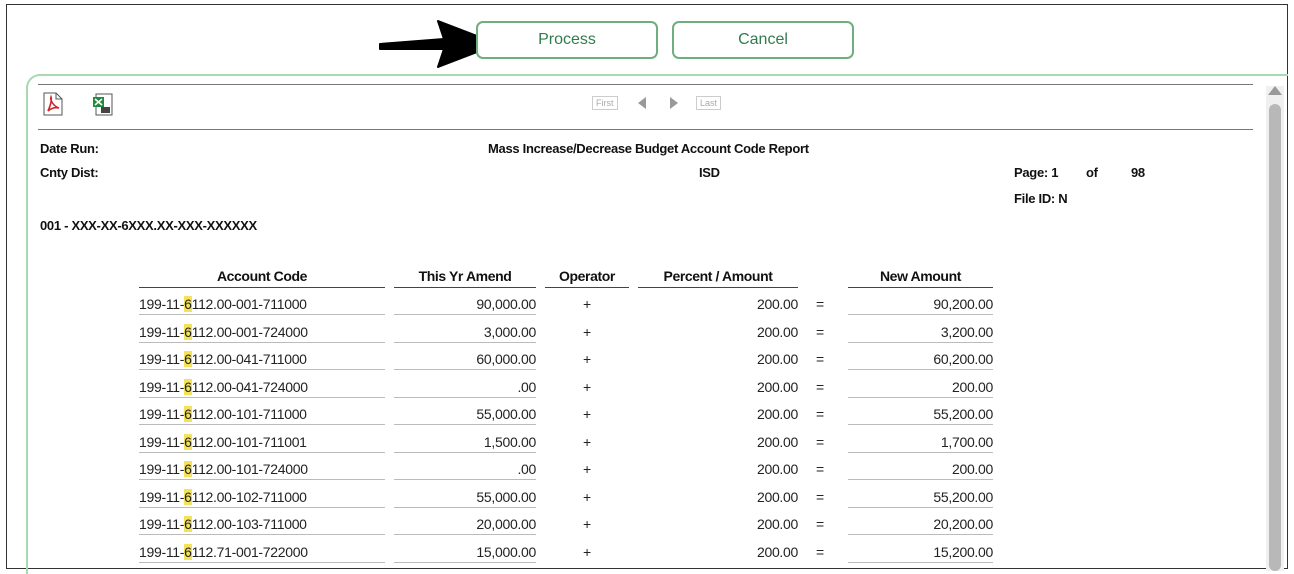 The image size is (1294, 574). What do you see at coordinates (966, 441) in the screenshot?
I see `new-amount-cell: 1,700.00` at bounding box center [966, 441].